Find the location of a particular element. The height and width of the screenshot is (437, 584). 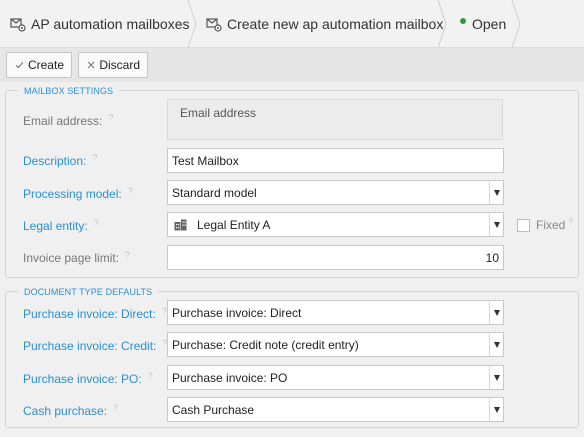

purchase-invoice-credit-label: Purchase invoice: Credit:? is located at coordinates (95, 345).